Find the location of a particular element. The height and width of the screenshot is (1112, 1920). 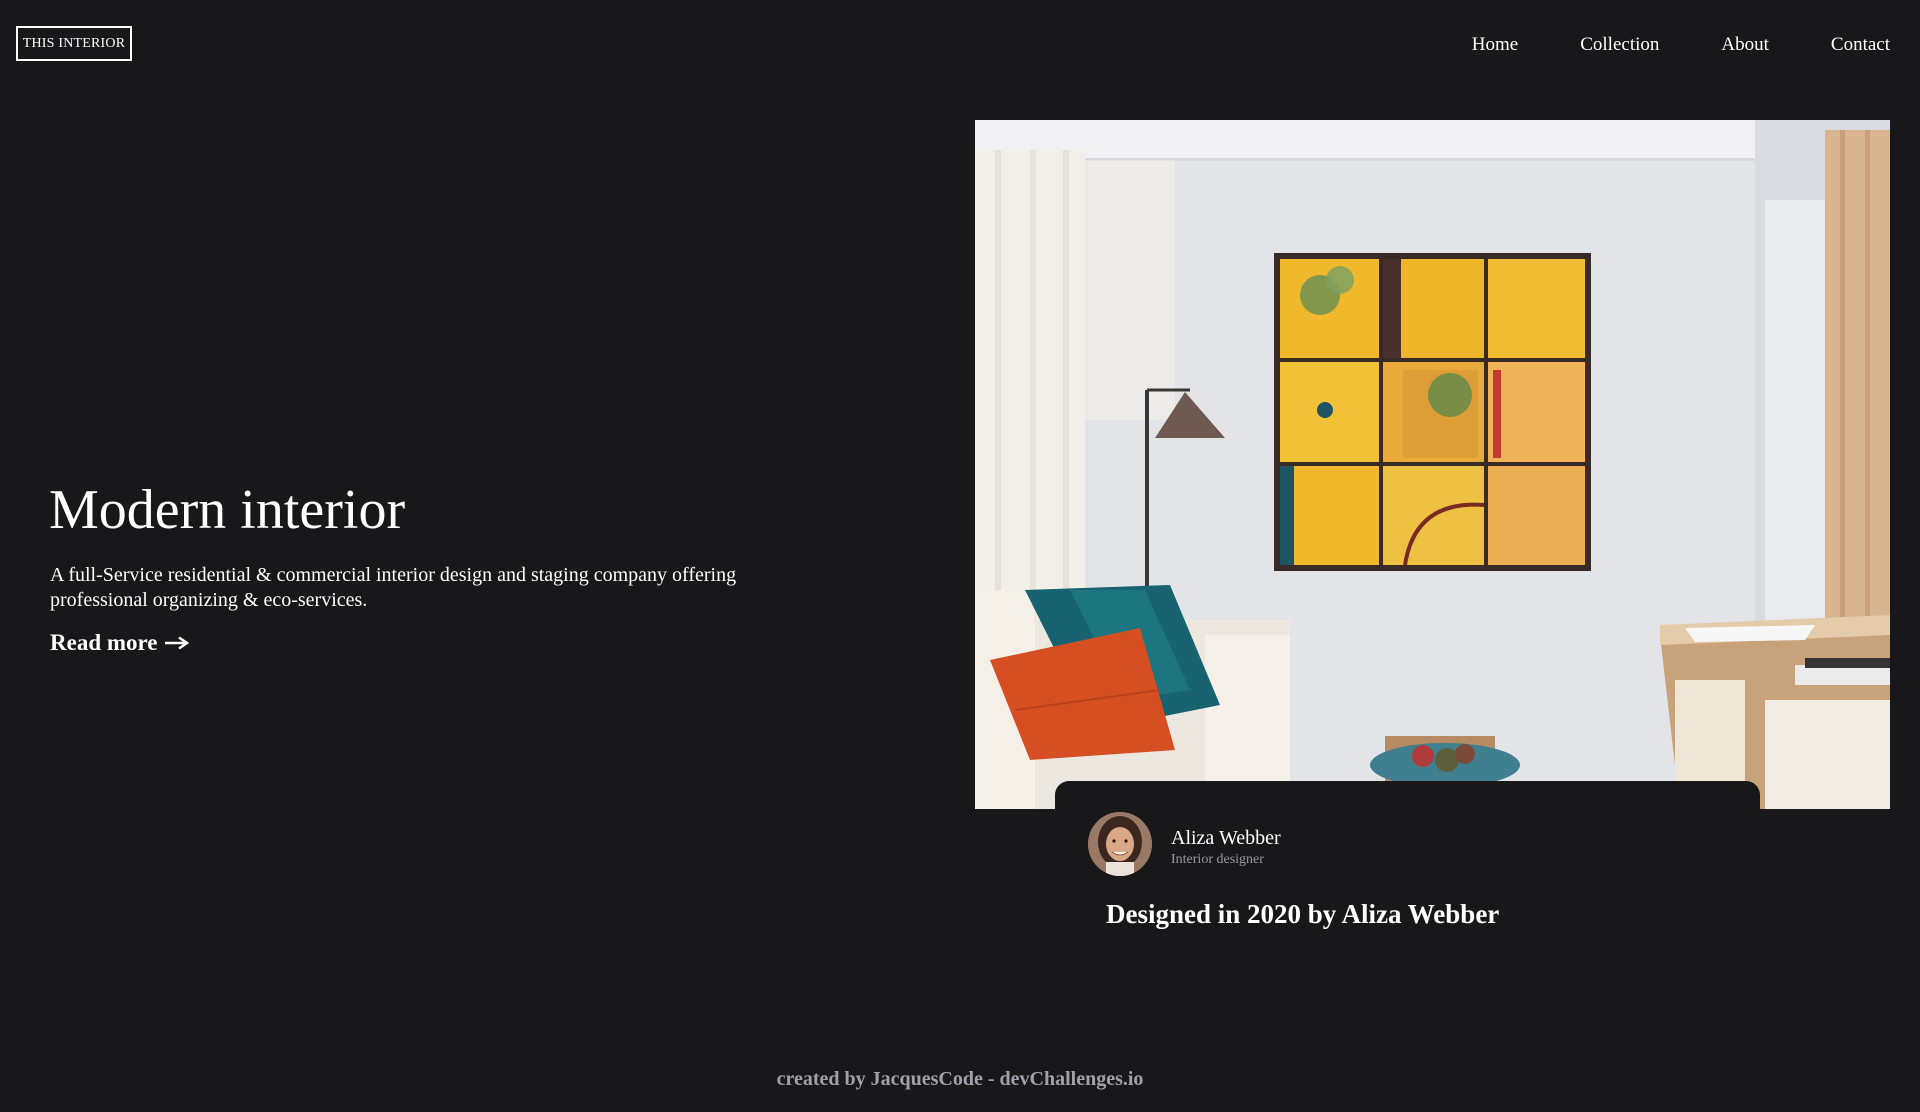

nav-home-link: Home is located at coordinates (1495, 45).